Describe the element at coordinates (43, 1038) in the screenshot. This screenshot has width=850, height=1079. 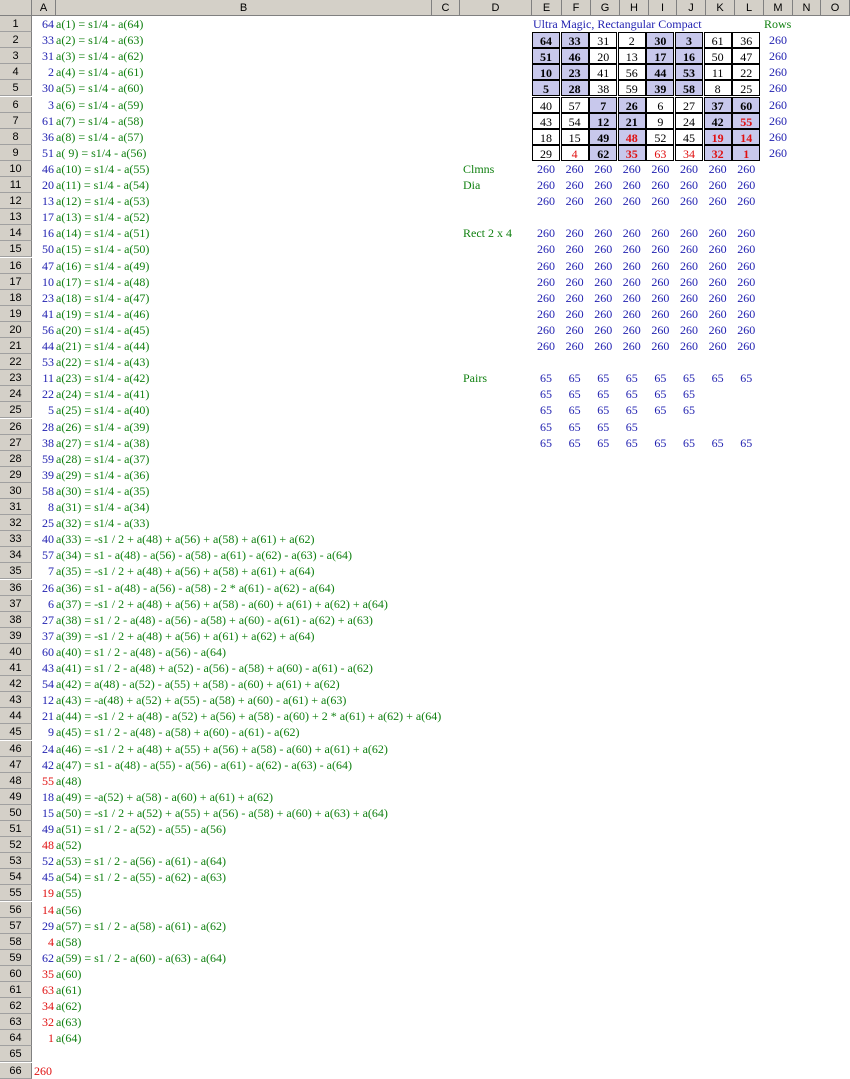
I see `cell-a64: 1` at that location.